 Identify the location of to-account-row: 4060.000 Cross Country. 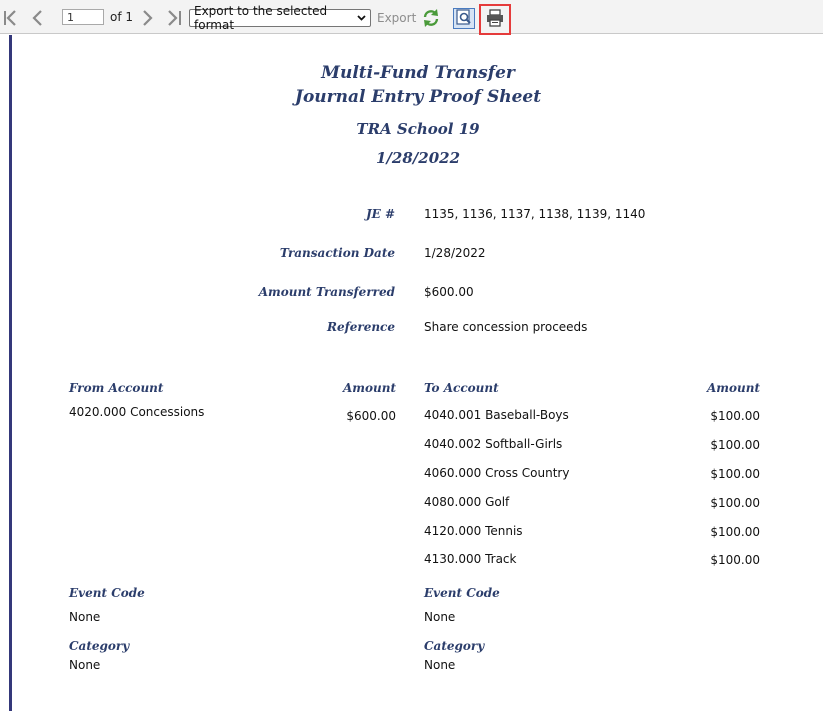
(497, 473).